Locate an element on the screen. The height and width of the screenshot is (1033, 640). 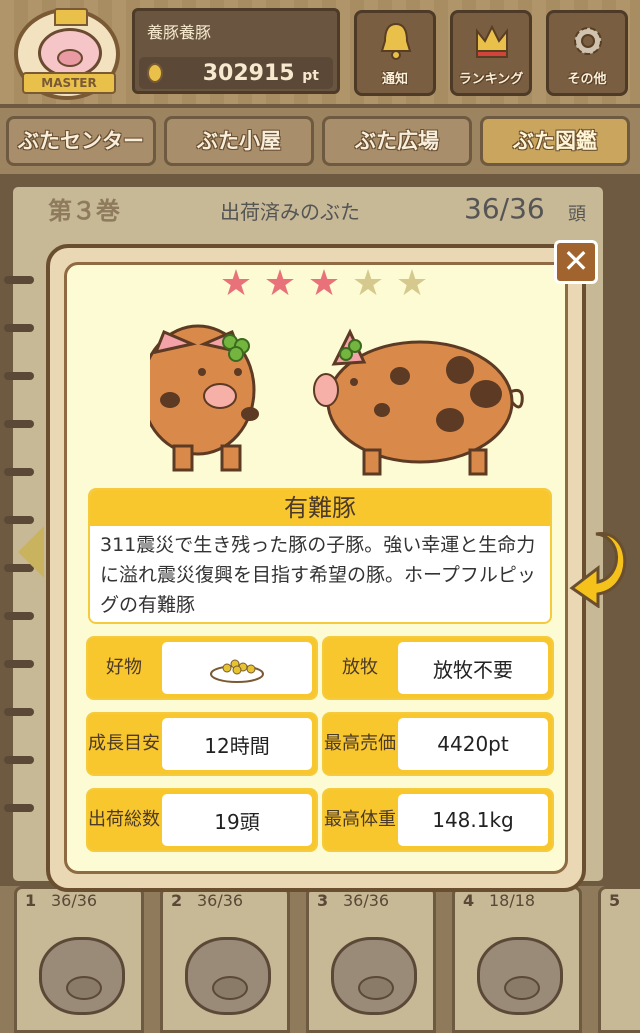
other-label: その他 is located at coordinates (587, 79).